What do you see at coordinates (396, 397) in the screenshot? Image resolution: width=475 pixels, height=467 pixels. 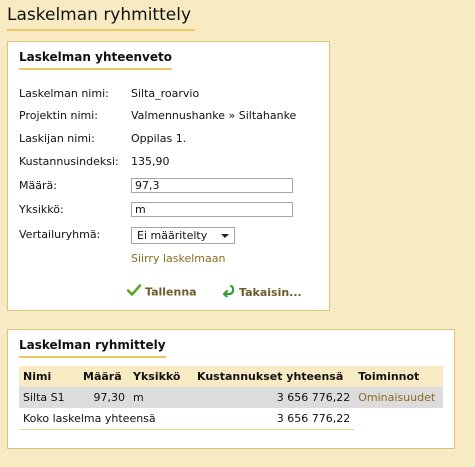 I see `properties-link: Ominaisuudet` at bounding box center [396, 397].